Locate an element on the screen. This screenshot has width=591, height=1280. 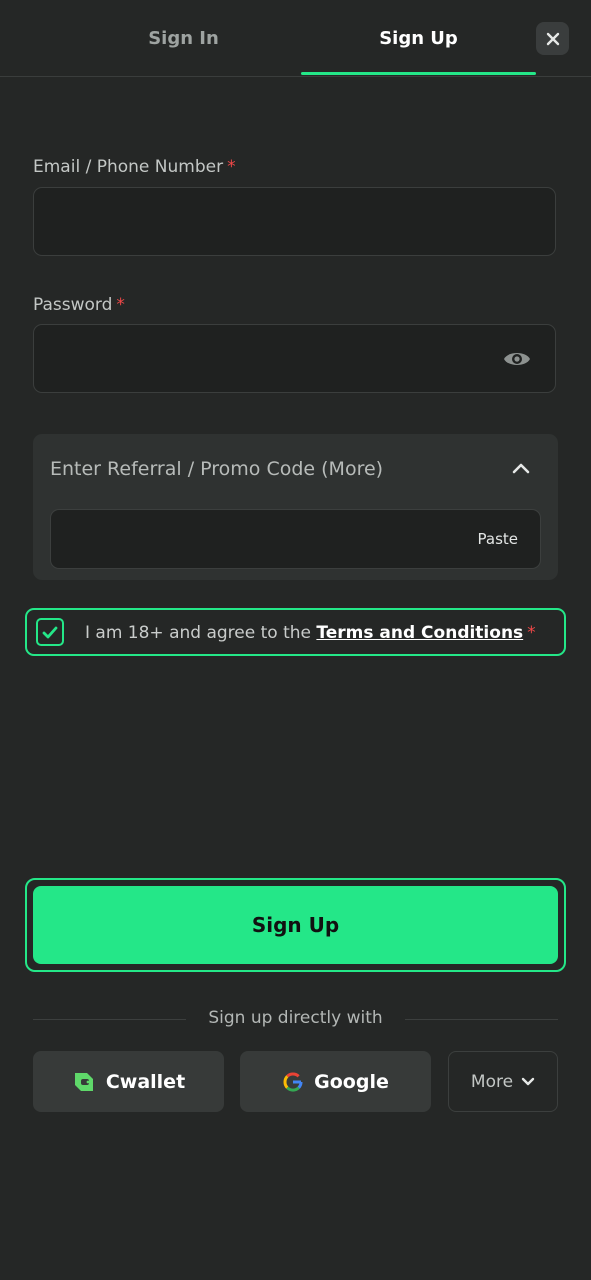
email-field is located at coordinates (294, 221).